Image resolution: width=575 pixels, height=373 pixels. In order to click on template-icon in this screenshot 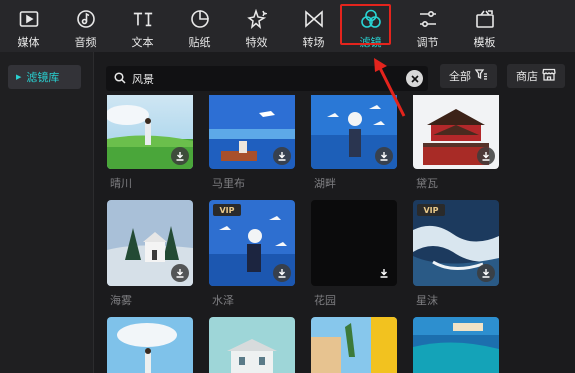, I will do `click(485, 19)`.